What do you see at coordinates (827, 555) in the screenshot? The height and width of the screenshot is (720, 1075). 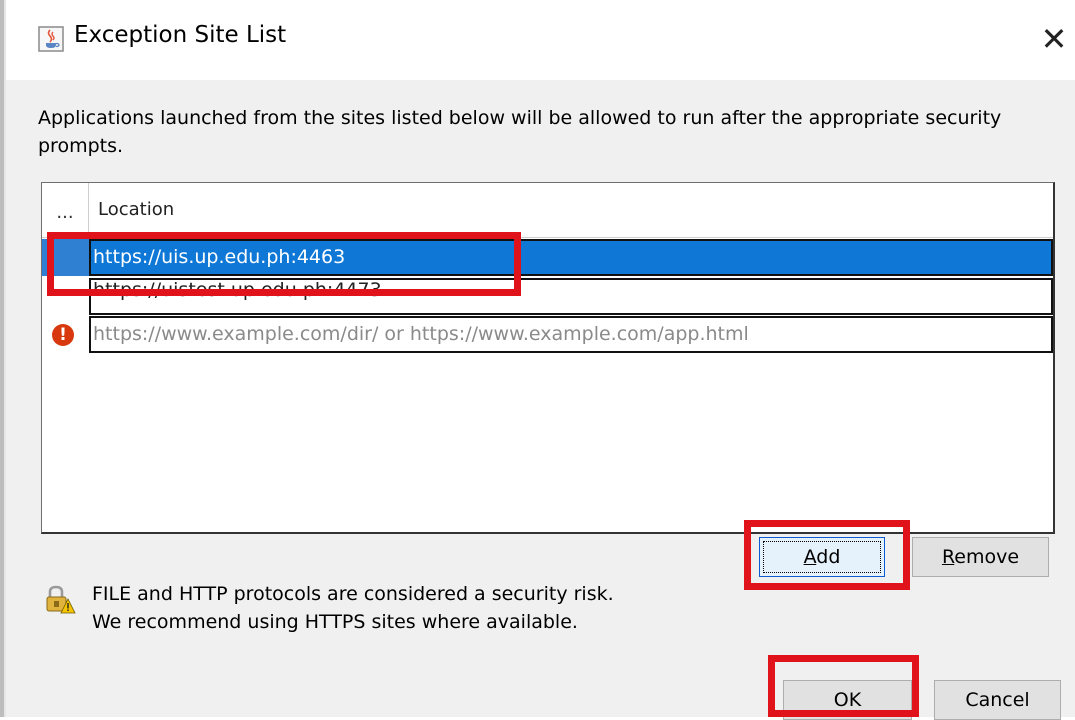 I see `annotation-highlight-add` at bounding box center [827, 555].